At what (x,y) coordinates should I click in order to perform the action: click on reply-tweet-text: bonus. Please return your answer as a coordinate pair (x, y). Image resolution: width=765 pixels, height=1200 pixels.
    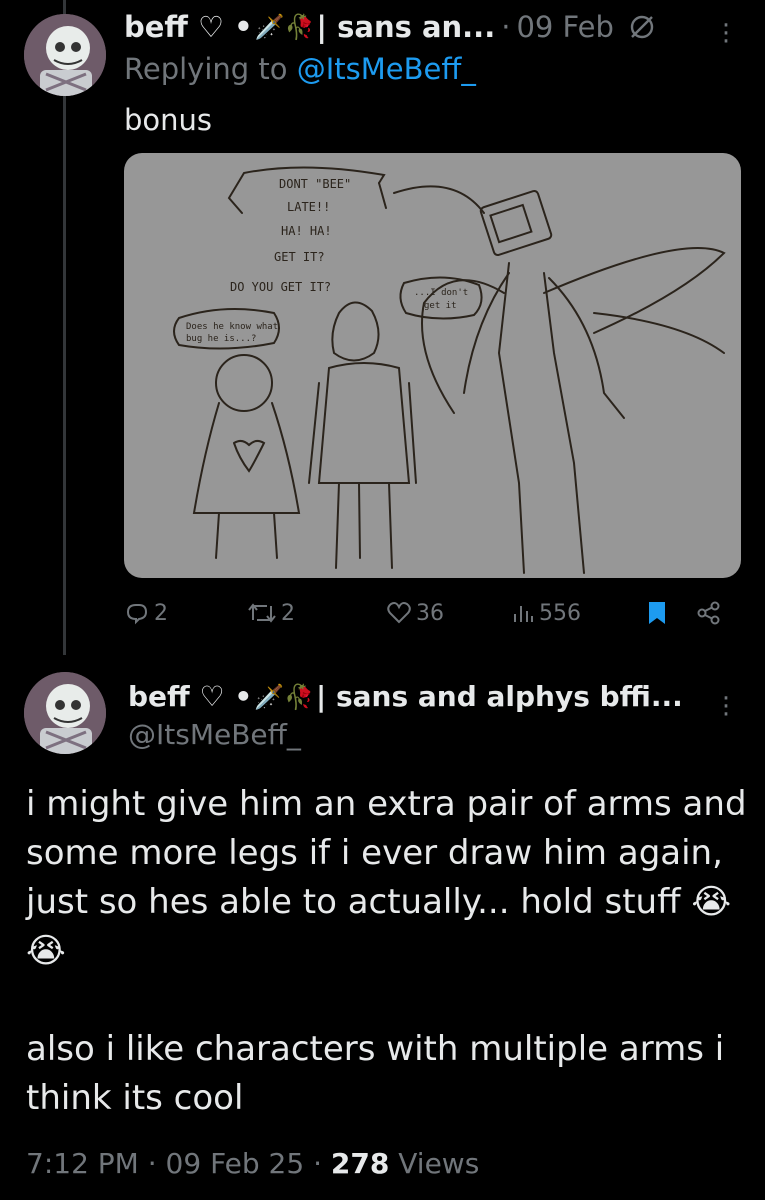
    Looking at the image, I should click on (168, 120).